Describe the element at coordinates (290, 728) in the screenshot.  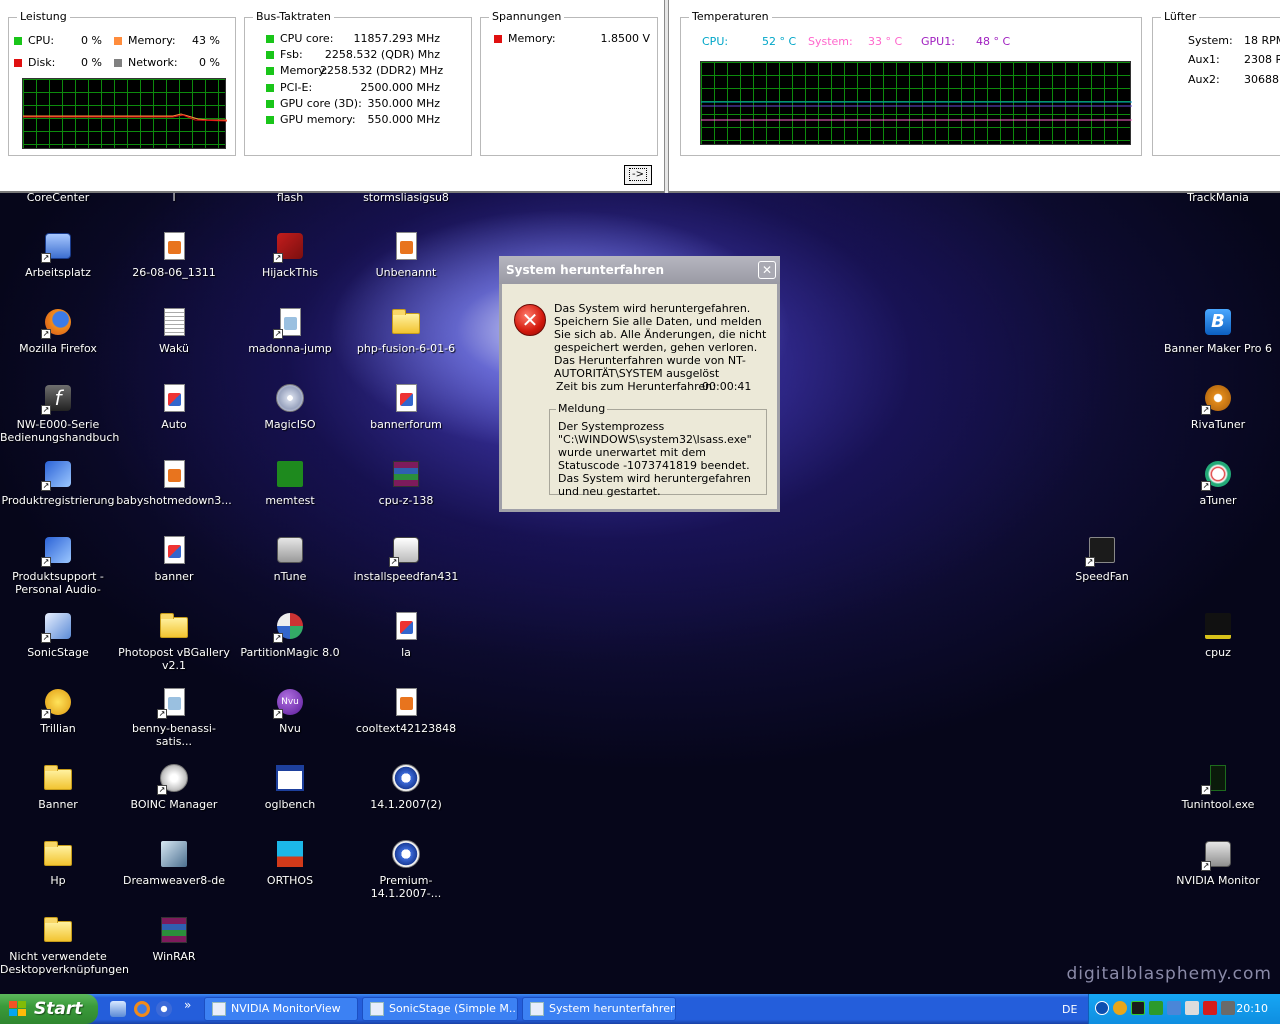
I see `icon-label: Nvu` at that location.